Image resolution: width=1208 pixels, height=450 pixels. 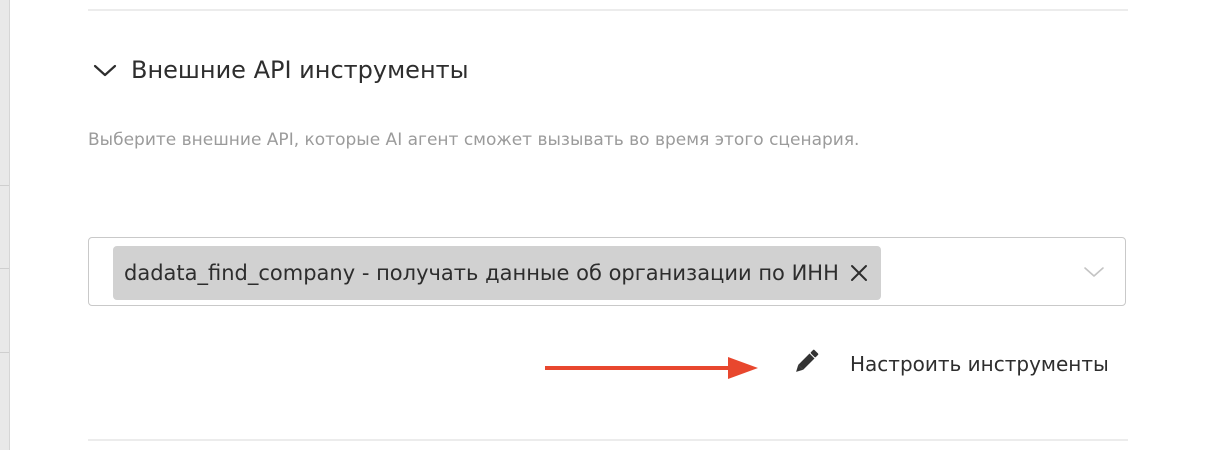 I want to click on configure-tools-label: Настроить инструменты, so click(x=979, y=364).